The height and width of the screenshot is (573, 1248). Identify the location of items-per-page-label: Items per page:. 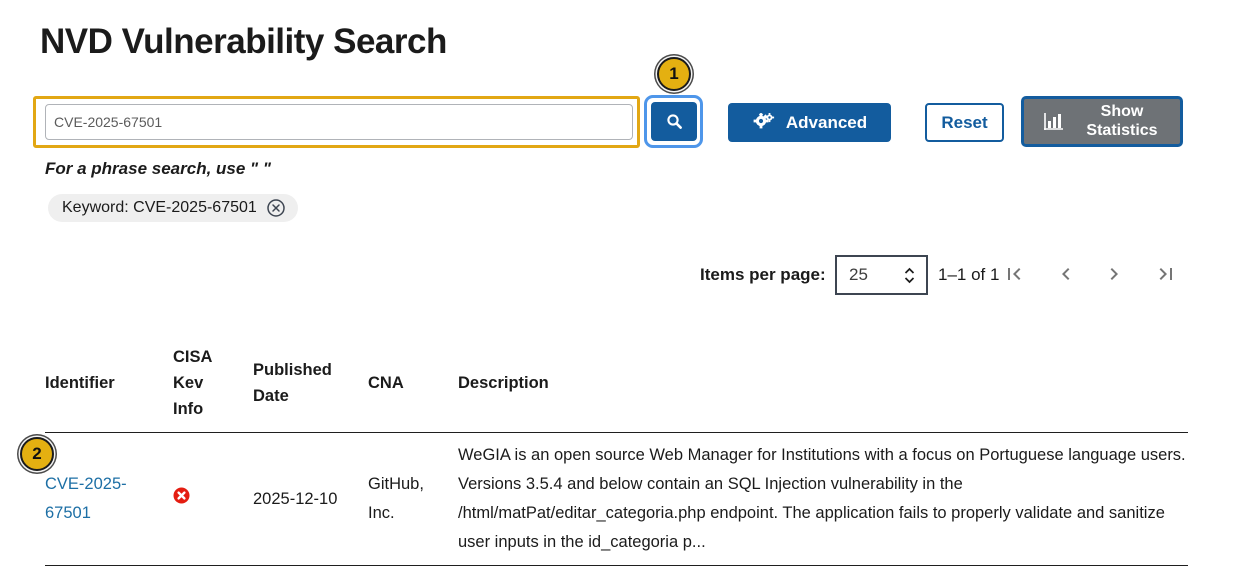
(763, 274).